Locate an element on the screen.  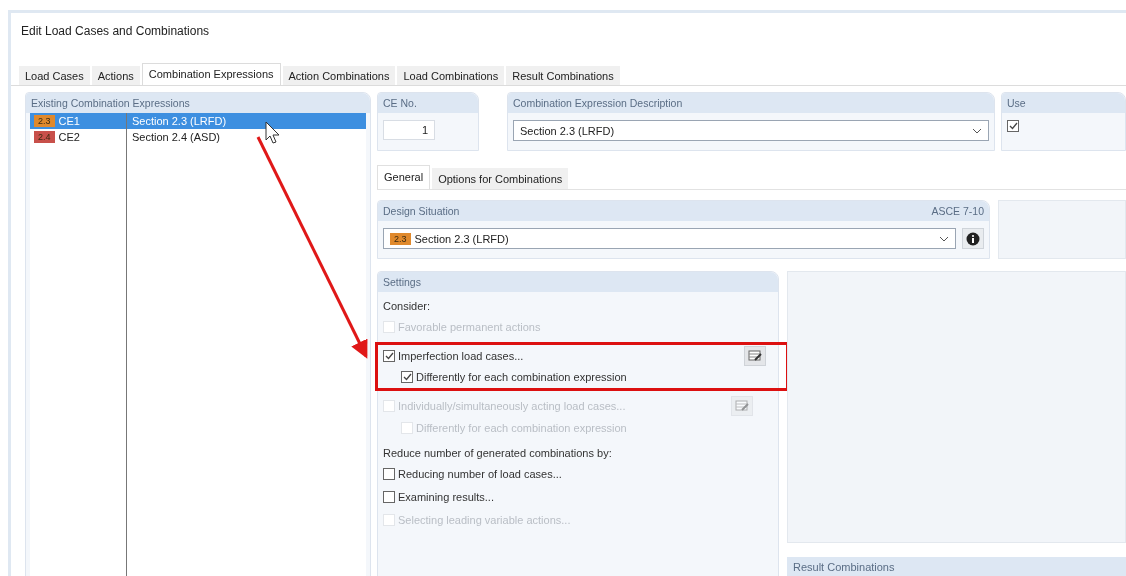
group-title: Combination Expression Description is located at coordinates (598, 103).